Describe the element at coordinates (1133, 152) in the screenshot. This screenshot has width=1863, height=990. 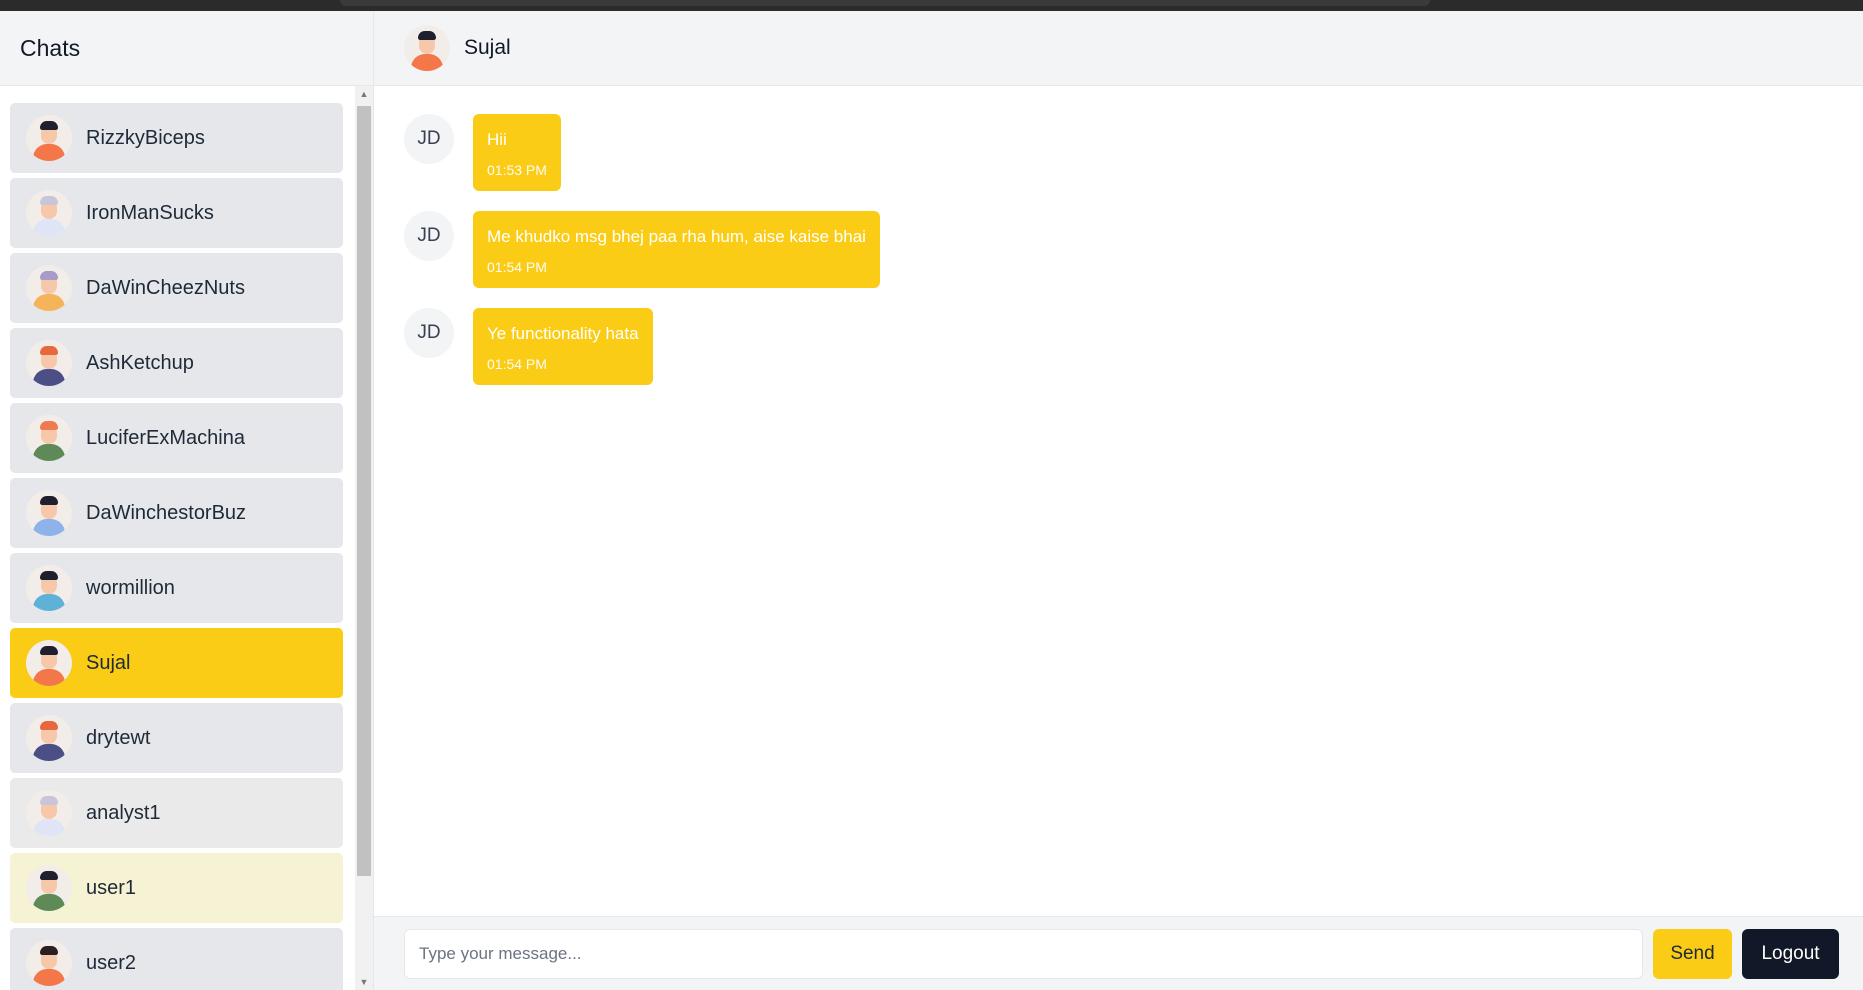
I see `message-row: JD Hii 01:53 PM` at that location.